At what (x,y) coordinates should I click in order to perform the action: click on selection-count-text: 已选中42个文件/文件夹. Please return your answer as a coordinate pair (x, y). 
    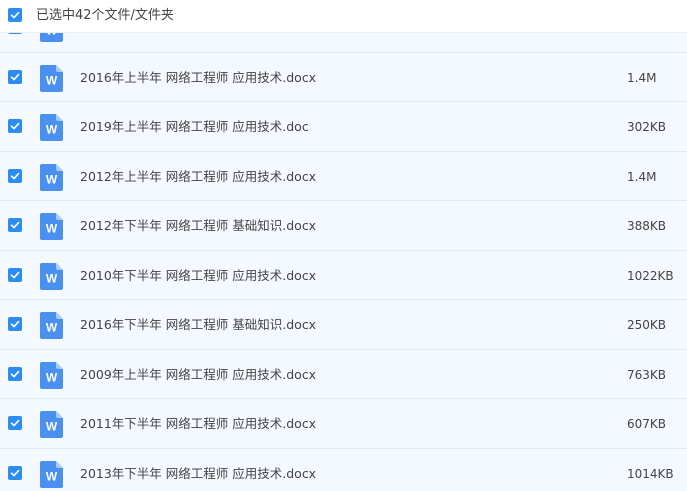
    Looking at the image, I should click on (105, 15).